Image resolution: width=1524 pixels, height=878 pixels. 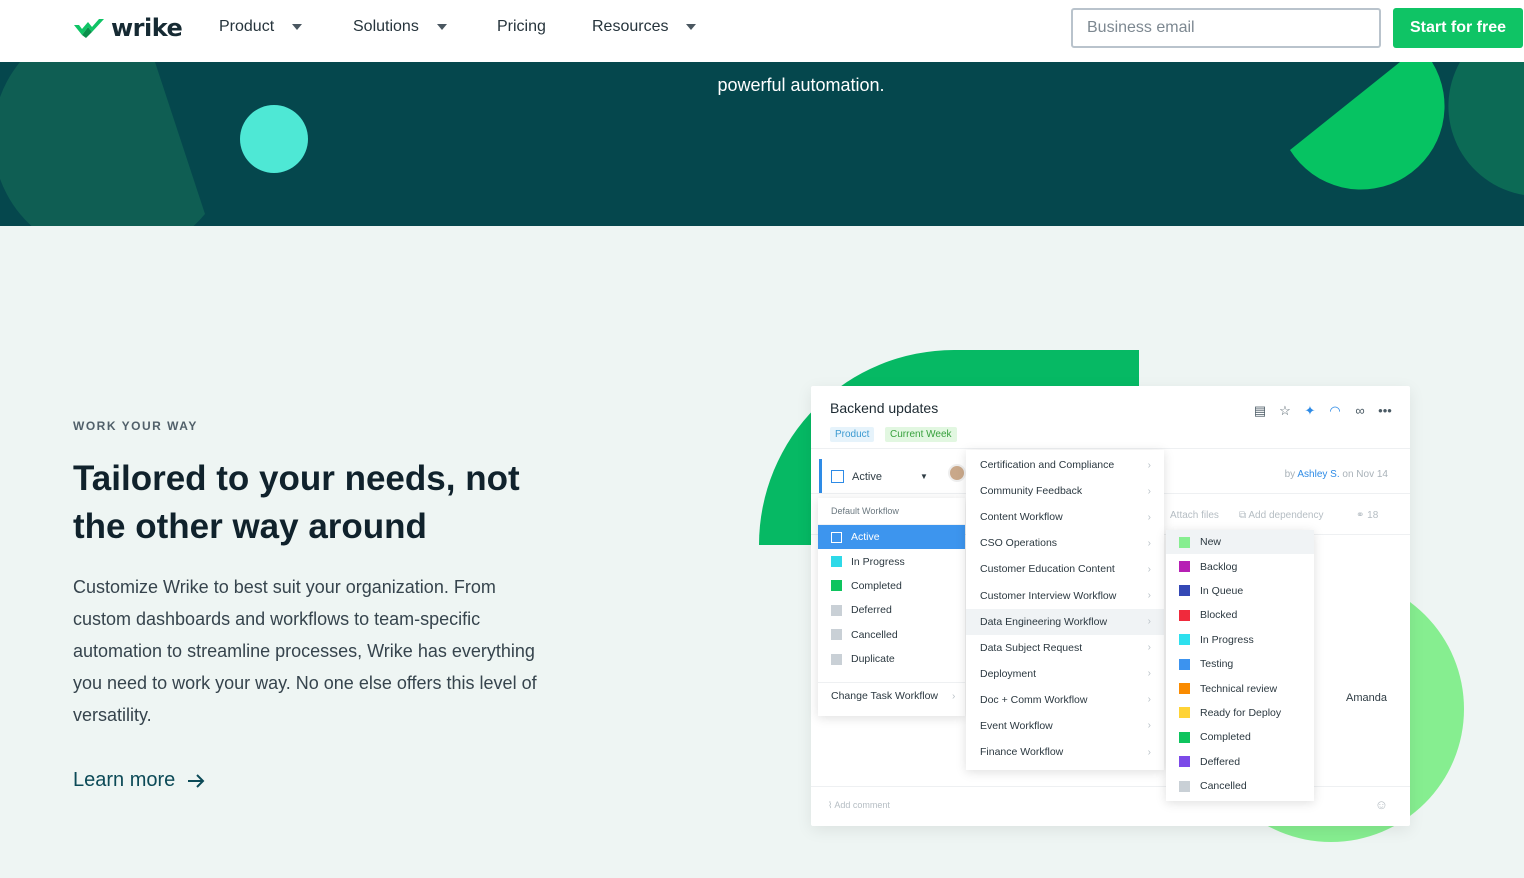 I want to click on more-icon: •••, so click(x=1385, y=411).